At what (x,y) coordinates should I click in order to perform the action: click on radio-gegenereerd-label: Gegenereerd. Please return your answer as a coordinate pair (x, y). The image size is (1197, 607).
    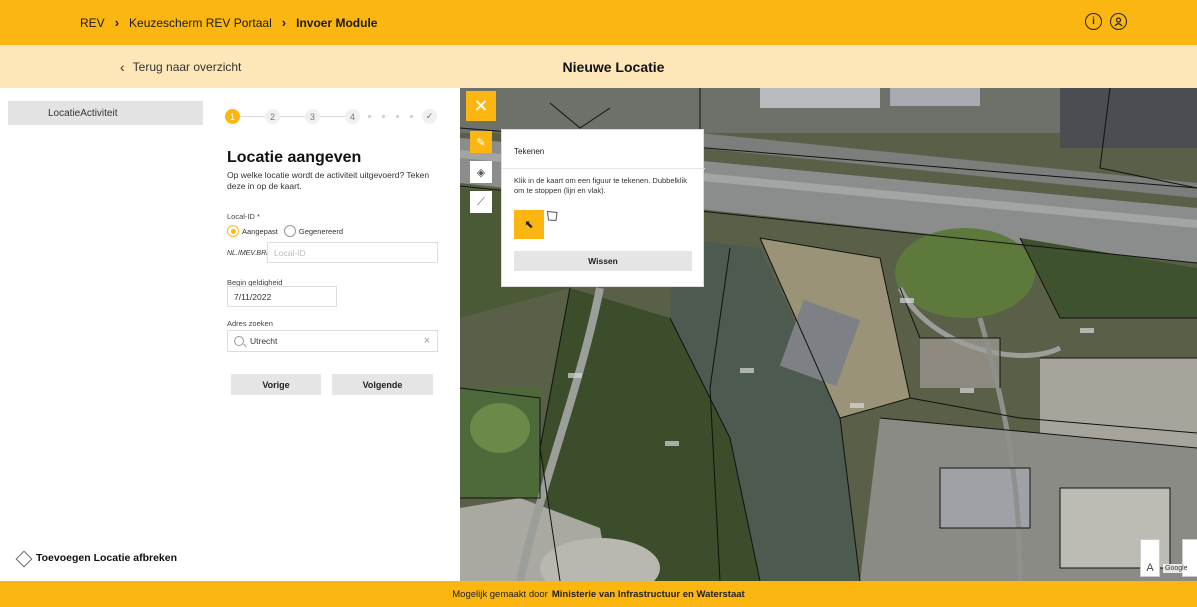
    Looking at the image, I should click on (321, 231).